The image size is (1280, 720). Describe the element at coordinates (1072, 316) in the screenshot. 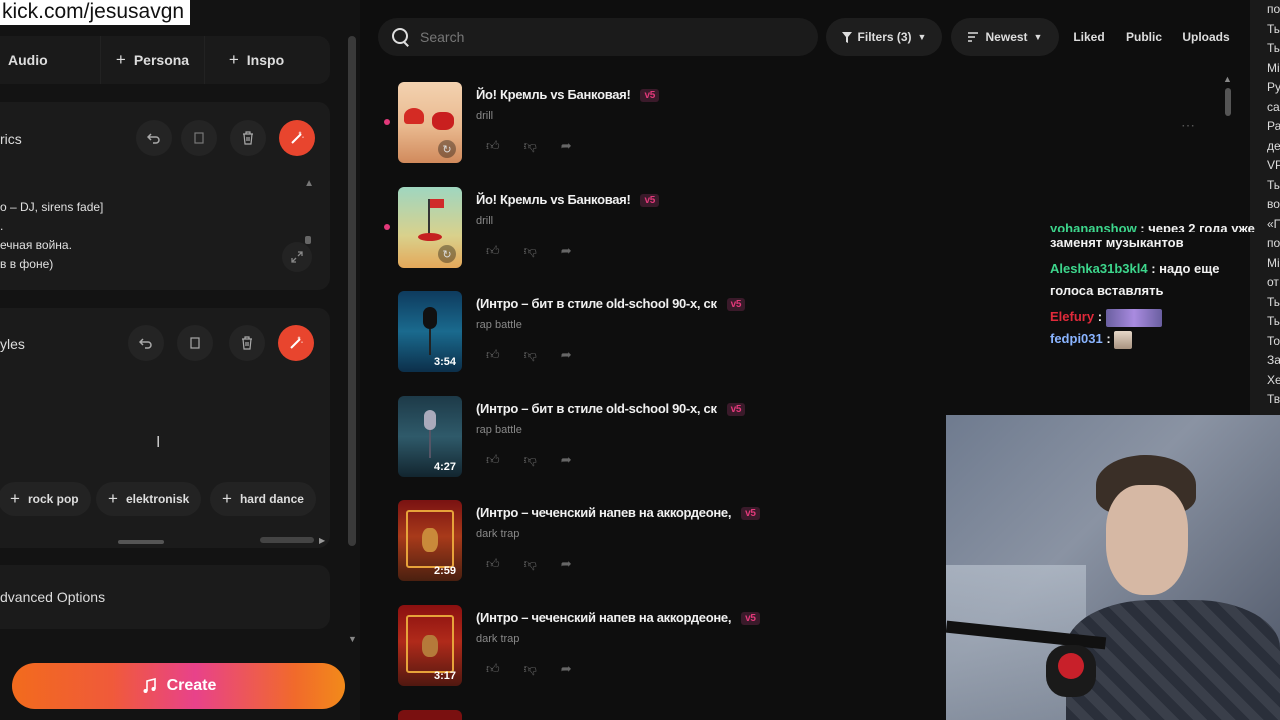

I see `chat-username: Elefury` at that location.